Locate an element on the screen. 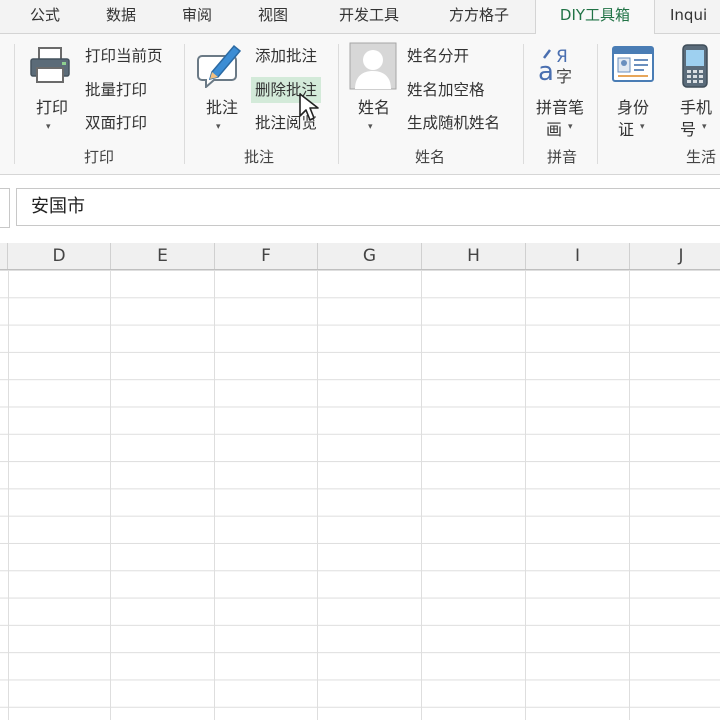 The width and height of the screenshot is (720, 720). name-add-space-button: 姓名加空格 is located at coordinates (446, 90).